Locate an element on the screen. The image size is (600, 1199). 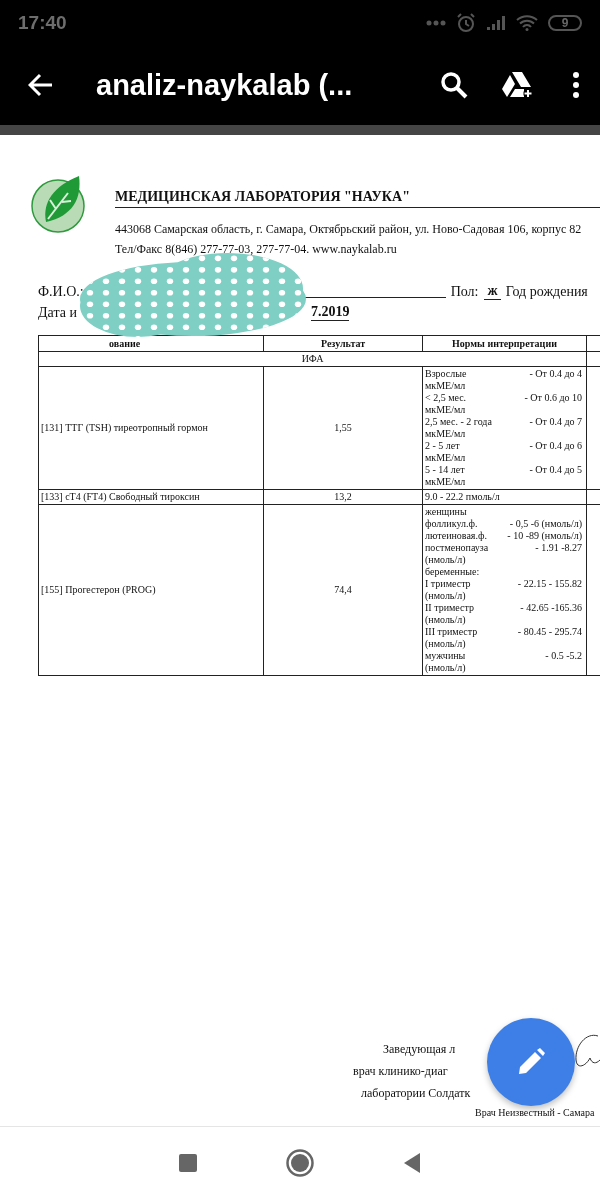
date-label: Дата и is located at coordinates (57, 313).